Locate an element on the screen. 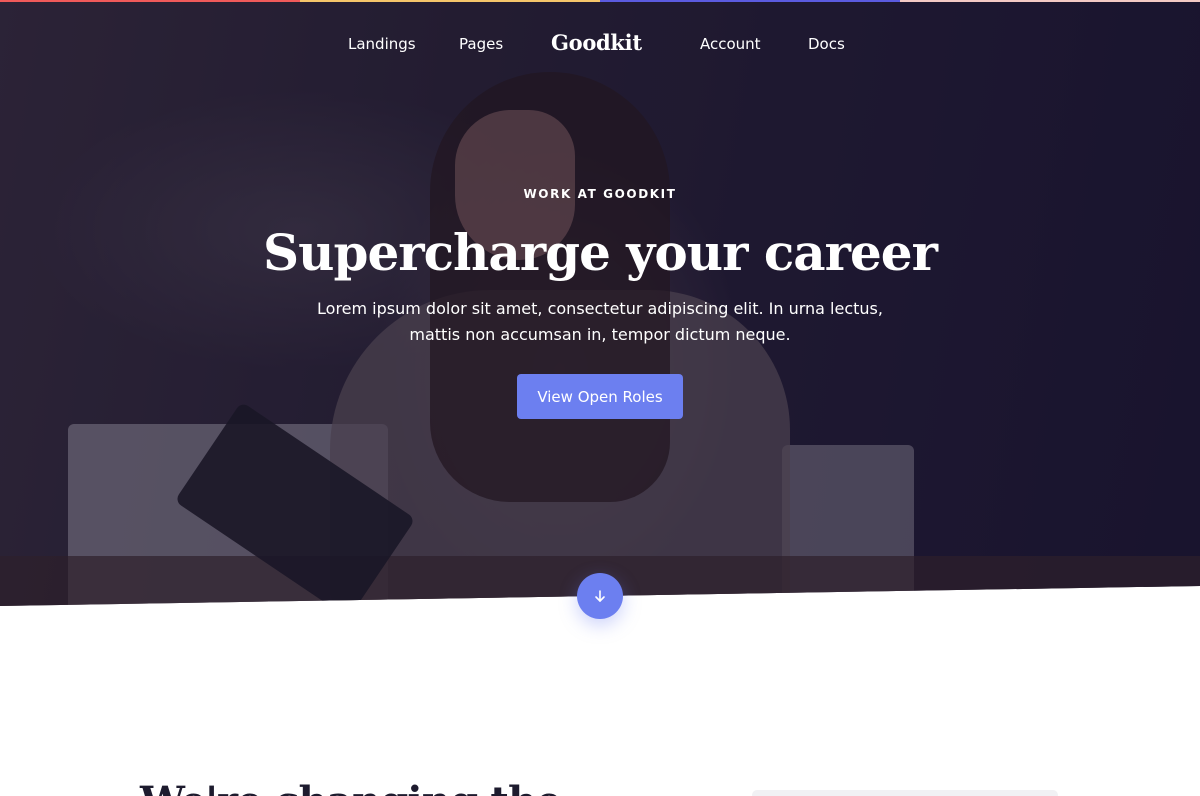 The image size is (1200, 796). scroll-down-button is located at coordinates (600, 596).